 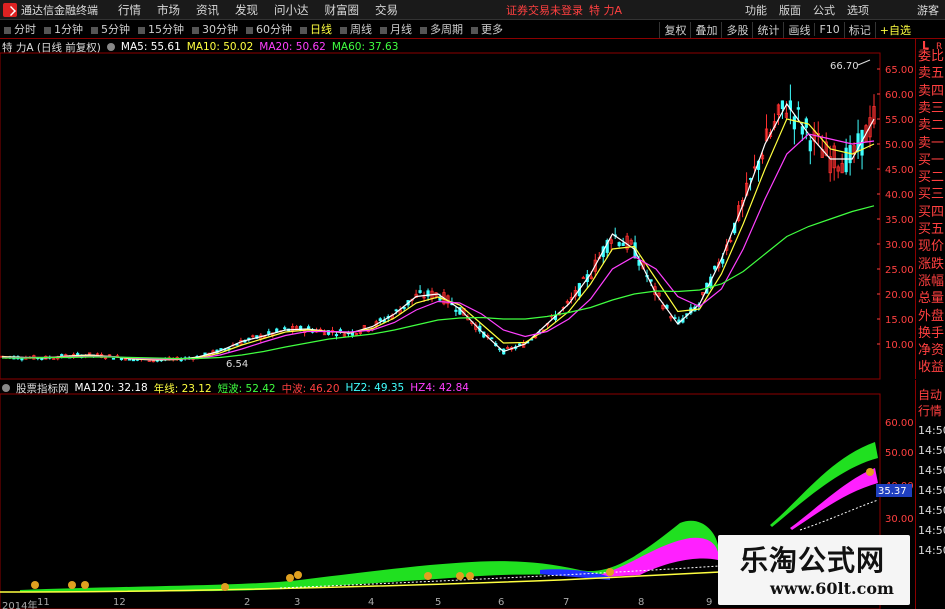 What do you see at coordinates (316, 29) in the screenshot?
I see `period-daily: 日线` at bounding box center [316, 29].